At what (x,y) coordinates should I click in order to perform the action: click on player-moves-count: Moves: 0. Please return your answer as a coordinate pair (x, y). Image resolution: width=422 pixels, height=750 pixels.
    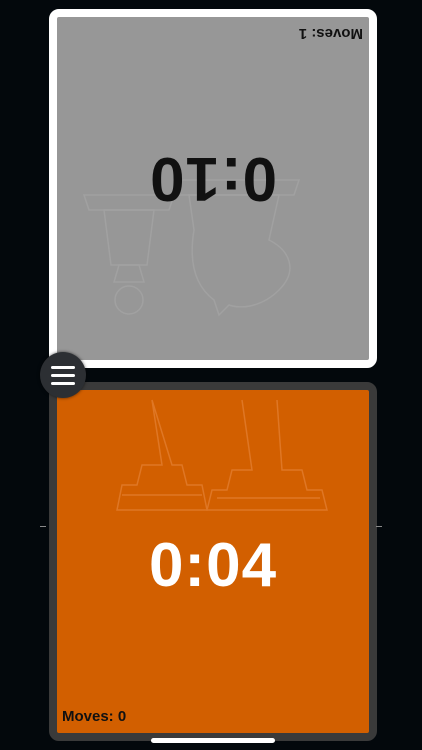
    Looking at the image, I should click on (94, 716).